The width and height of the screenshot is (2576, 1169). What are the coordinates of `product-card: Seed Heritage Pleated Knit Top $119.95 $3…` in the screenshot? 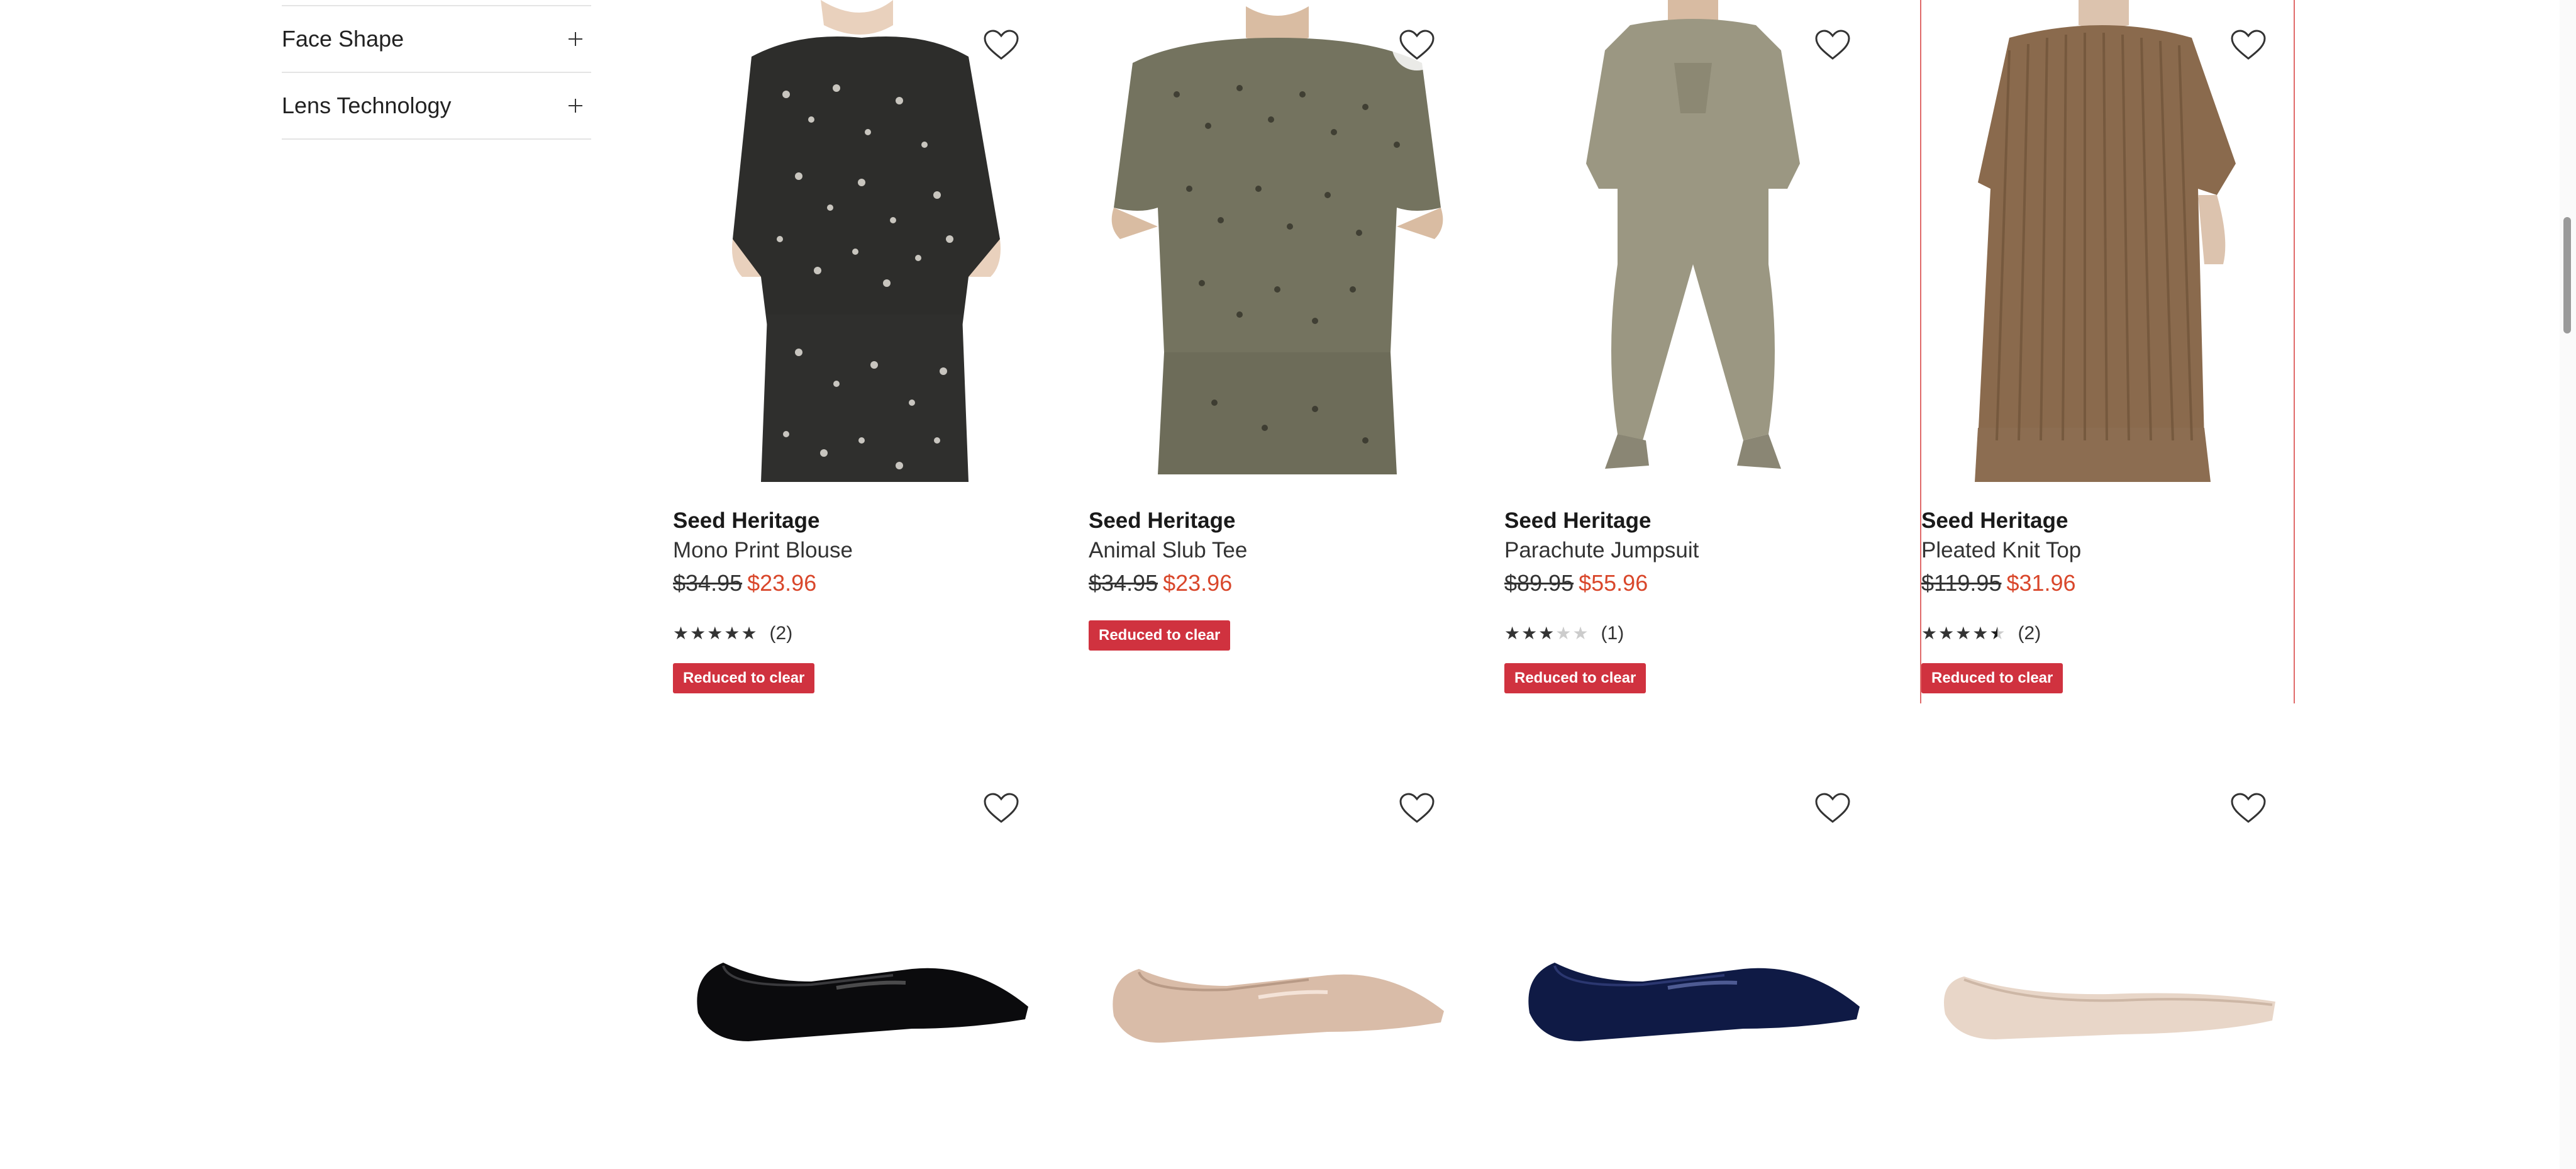 It's located at (2107, 352).